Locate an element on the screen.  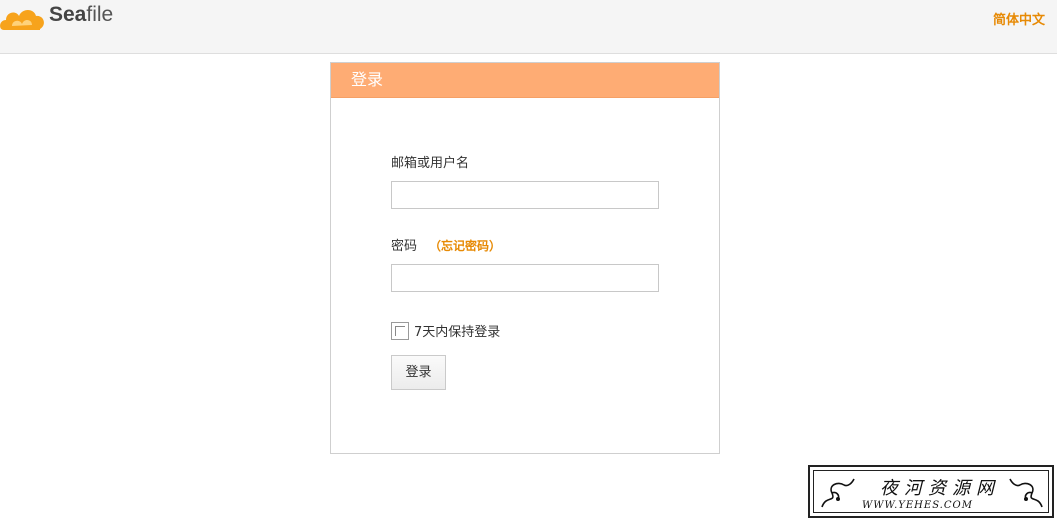
logo: Seafile is located at coordinates (56, 16).